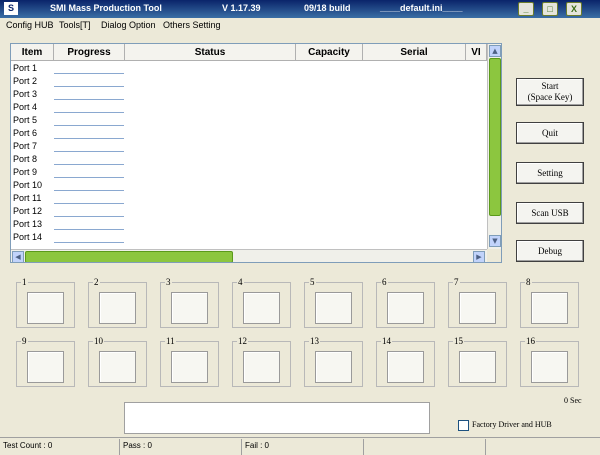 This screenshot has width=600, height=455. Describe the element at coordinates (550, 213) in the screenshot. I see `scan-usb-button: Scan USB` at that location.